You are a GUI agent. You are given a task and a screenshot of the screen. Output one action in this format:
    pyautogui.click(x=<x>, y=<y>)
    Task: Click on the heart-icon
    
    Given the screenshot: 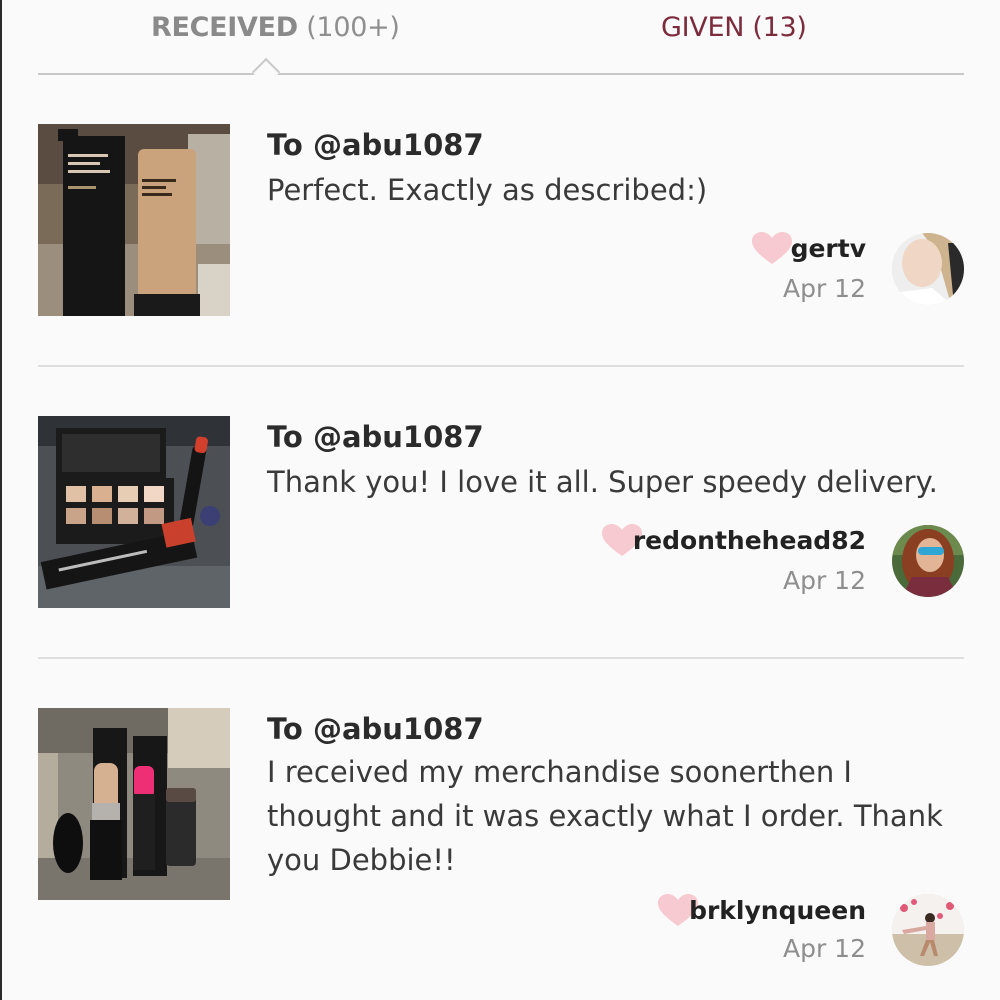 What is the action you would take?
    pyautogui.click(x=772, y=249)
    